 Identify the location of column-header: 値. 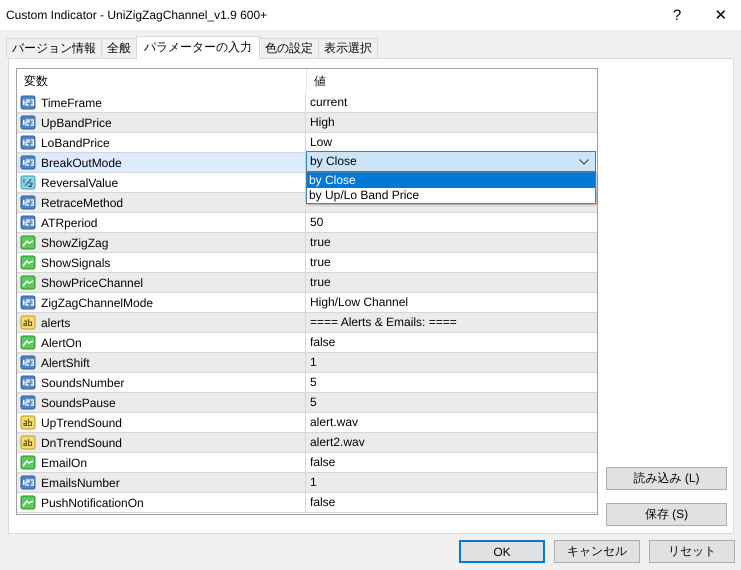
(451, 81).